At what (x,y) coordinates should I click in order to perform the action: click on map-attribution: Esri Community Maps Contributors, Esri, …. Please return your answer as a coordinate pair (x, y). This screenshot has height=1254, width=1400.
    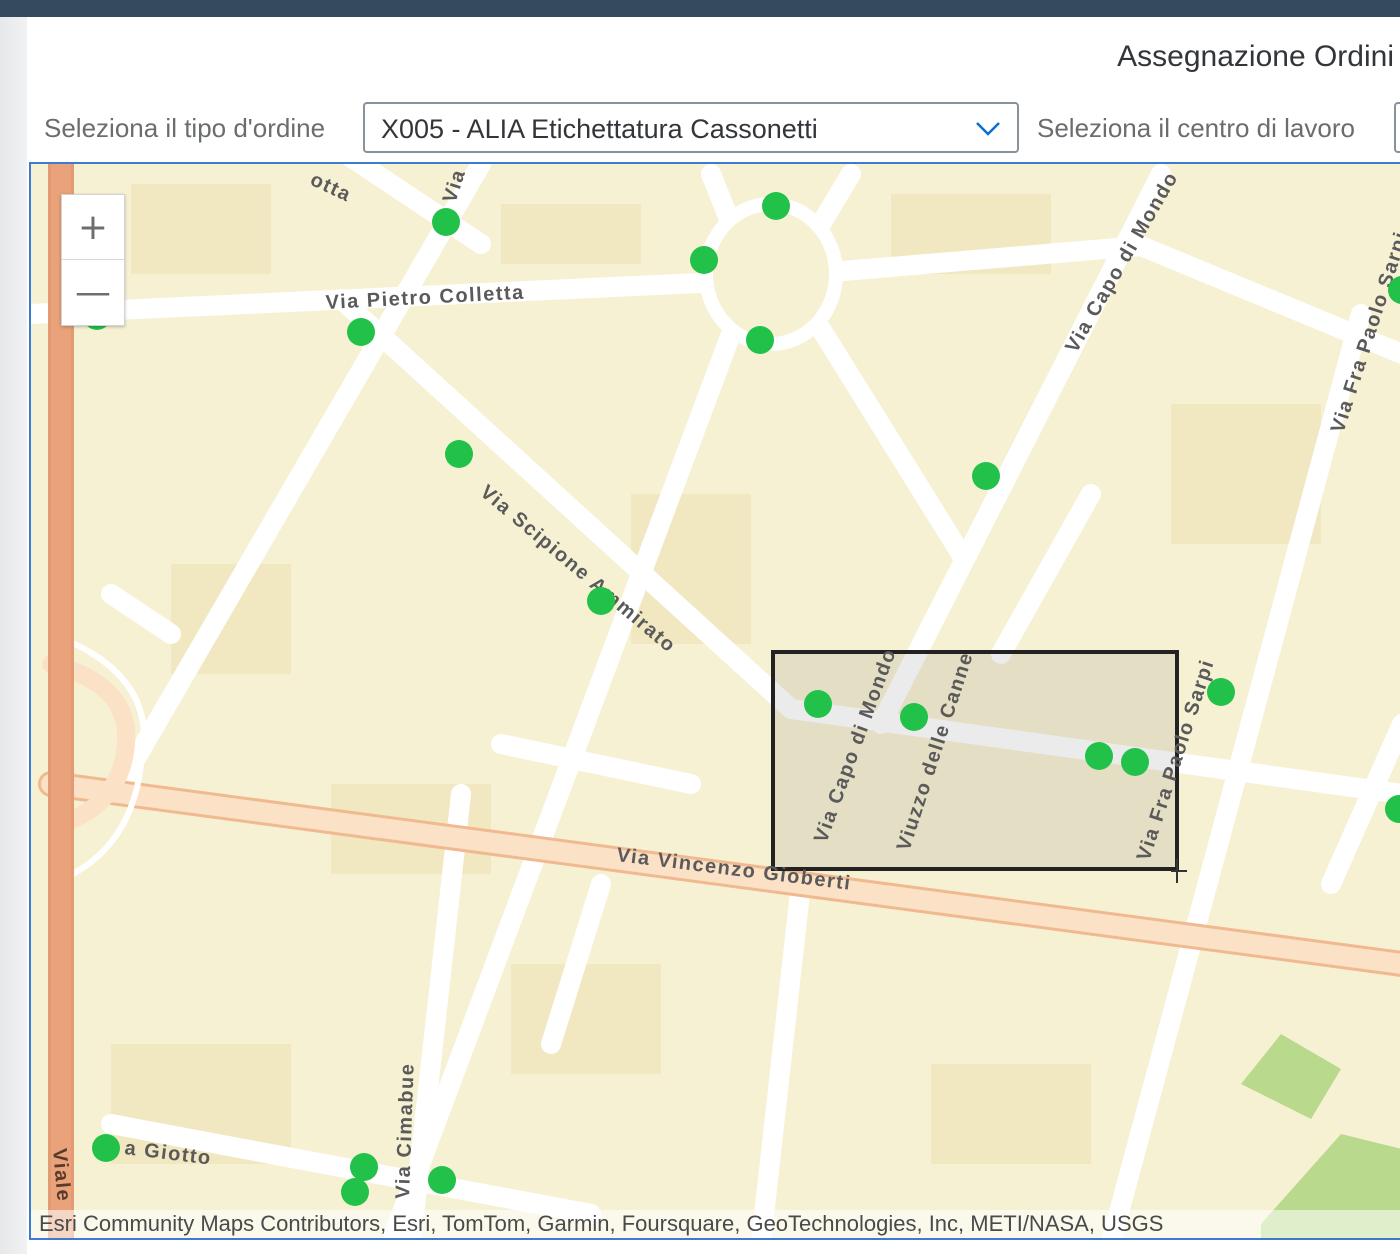
    Looking at the image, I should click on (715, 1224).